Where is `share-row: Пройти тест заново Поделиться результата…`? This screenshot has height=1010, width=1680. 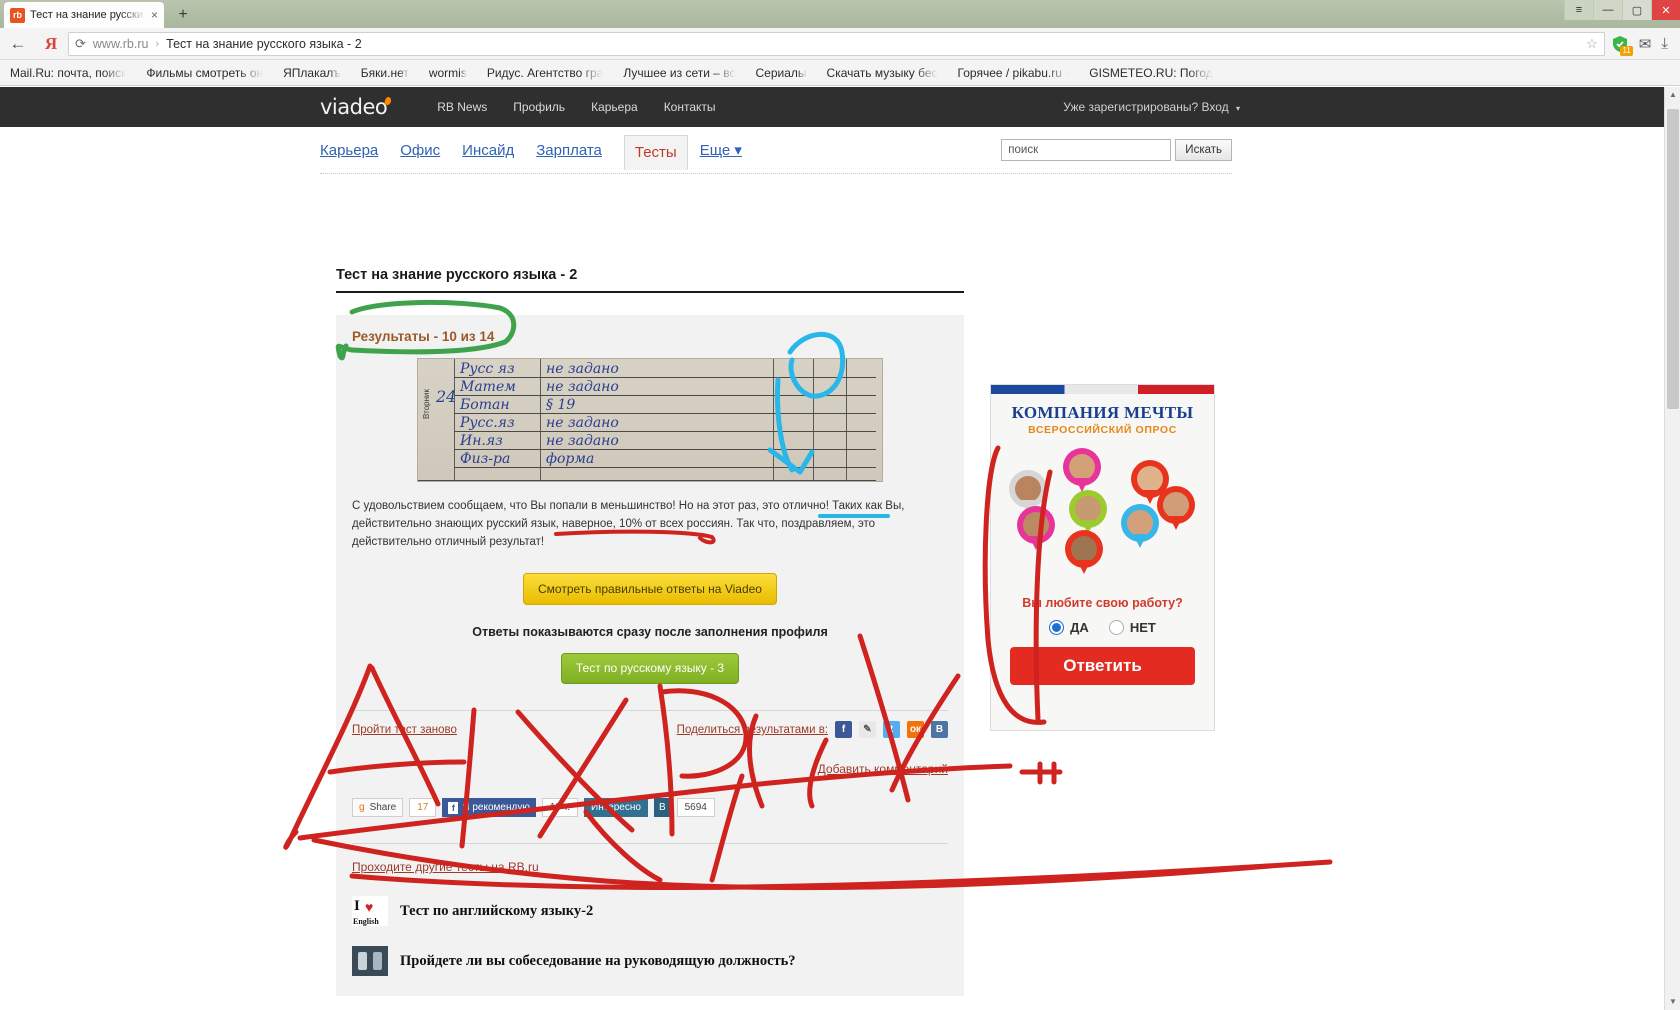
share-row: Пройти тест заново Поделиться результата… is located at coordinates (650, 724).